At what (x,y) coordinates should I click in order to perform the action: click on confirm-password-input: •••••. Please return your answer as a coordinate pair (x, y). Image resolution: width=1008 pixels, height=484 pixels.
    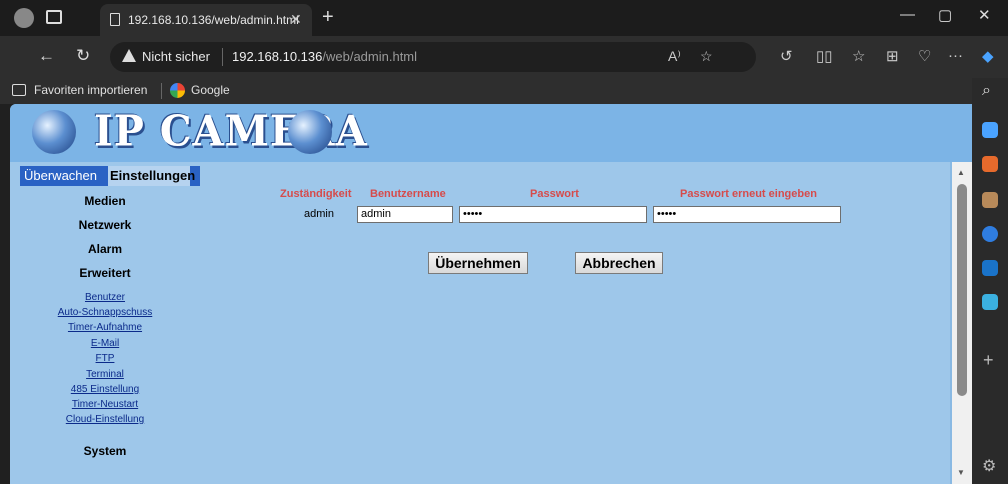
    Looking at the image, I should click on (747, 214).